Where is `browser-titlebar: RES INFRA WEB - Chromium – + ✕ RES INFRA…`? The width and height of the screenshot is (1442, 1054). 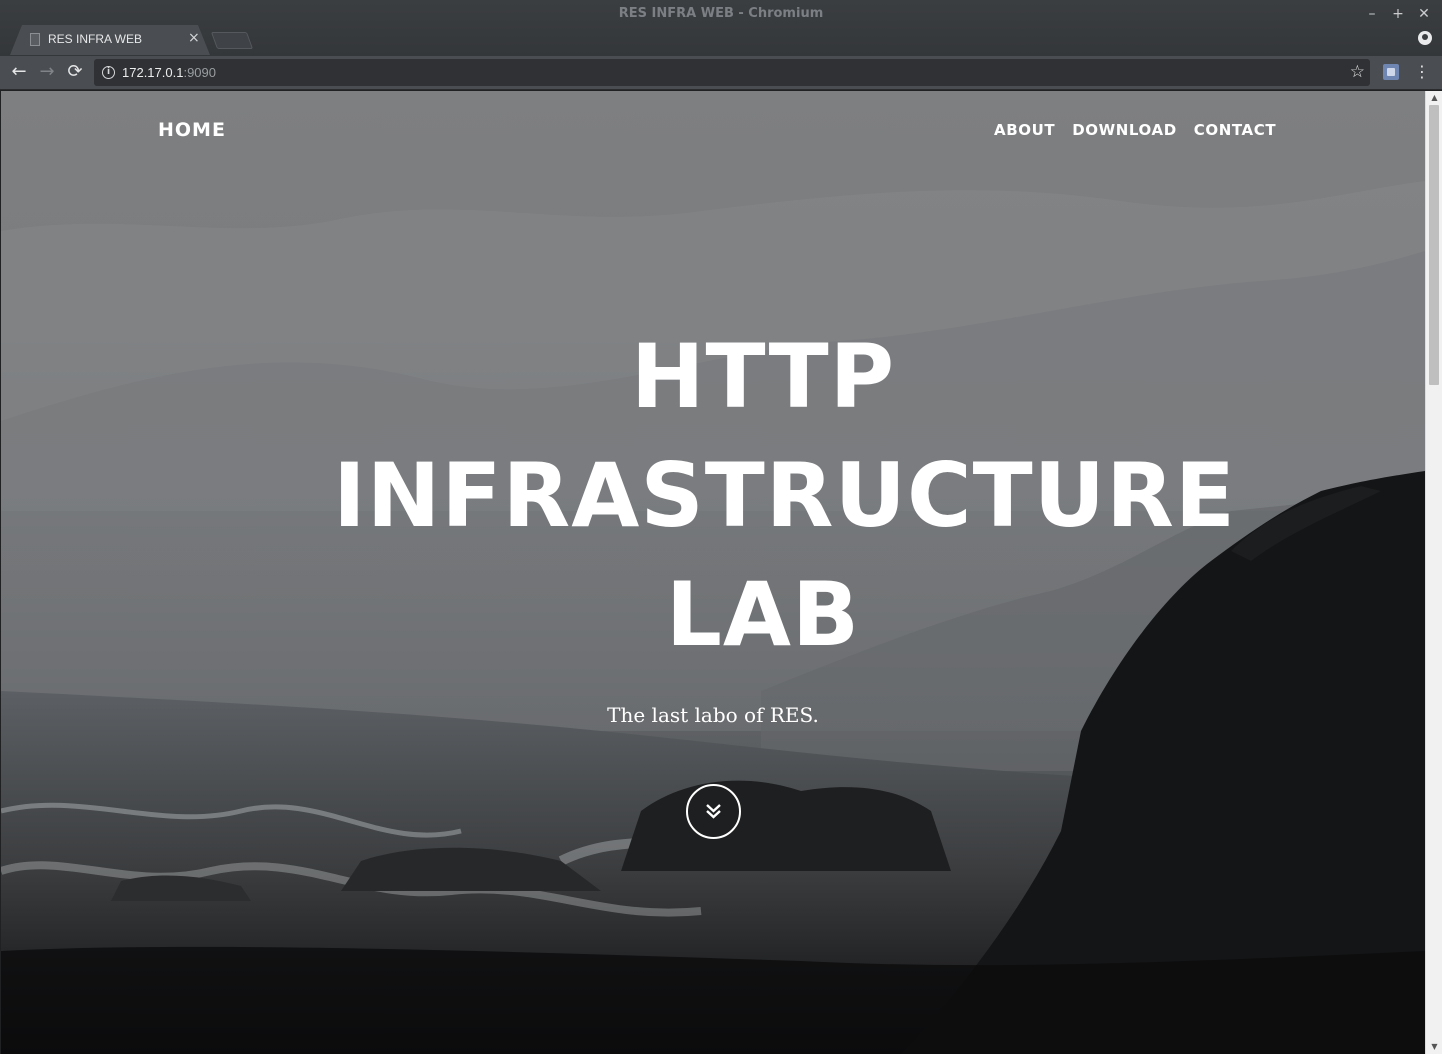
browser-titlebar: RES INFRA WEB - Chromium – + ✕ RES INFRA… is located at coordinates (721, 28).